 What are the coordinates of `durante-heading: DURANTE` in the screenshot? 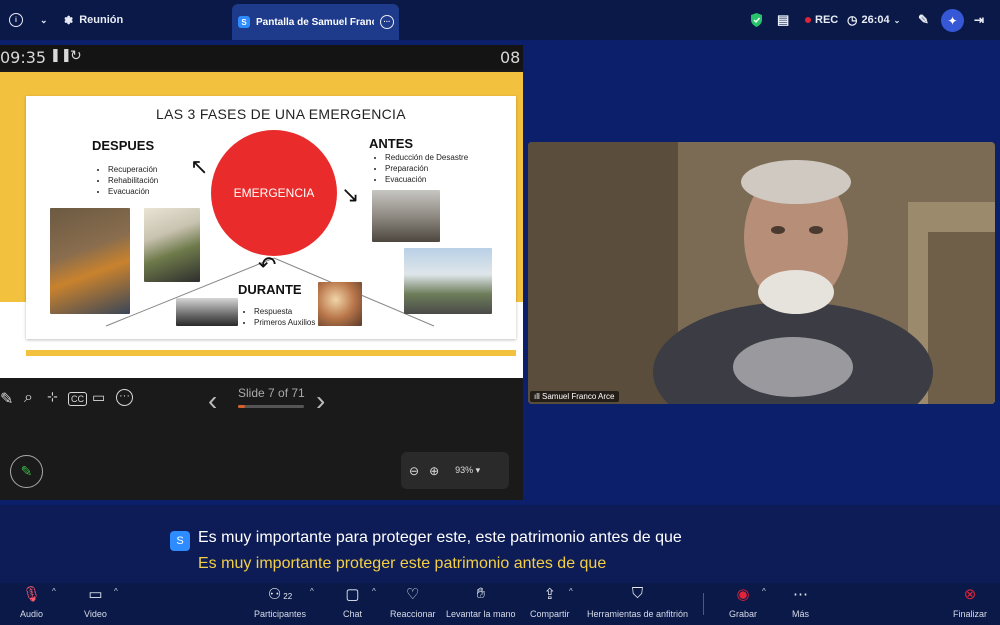 It's located at (270, 289).